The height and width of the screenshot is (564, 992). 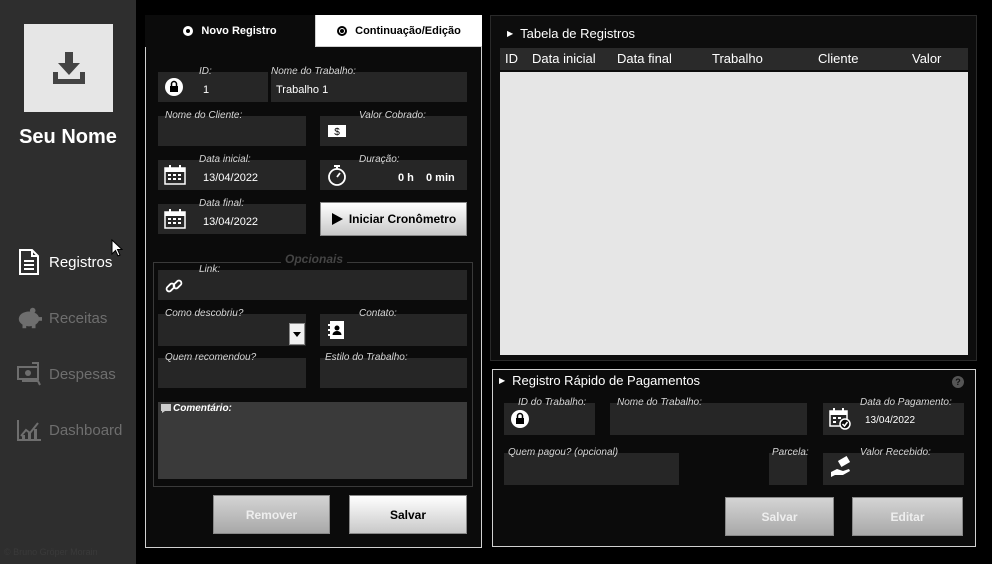 What do you see at coordinates (379, 159) in the screenshot?
I see `duration-label: Duração:` at bounding box center [379, 159].